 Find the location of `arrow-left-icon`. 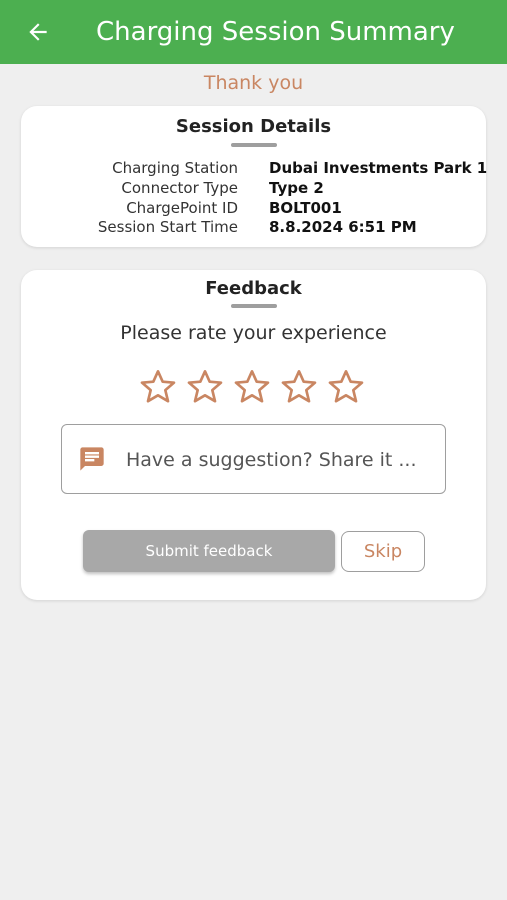

arrow-left-icon is located at coordinates (38, 32).